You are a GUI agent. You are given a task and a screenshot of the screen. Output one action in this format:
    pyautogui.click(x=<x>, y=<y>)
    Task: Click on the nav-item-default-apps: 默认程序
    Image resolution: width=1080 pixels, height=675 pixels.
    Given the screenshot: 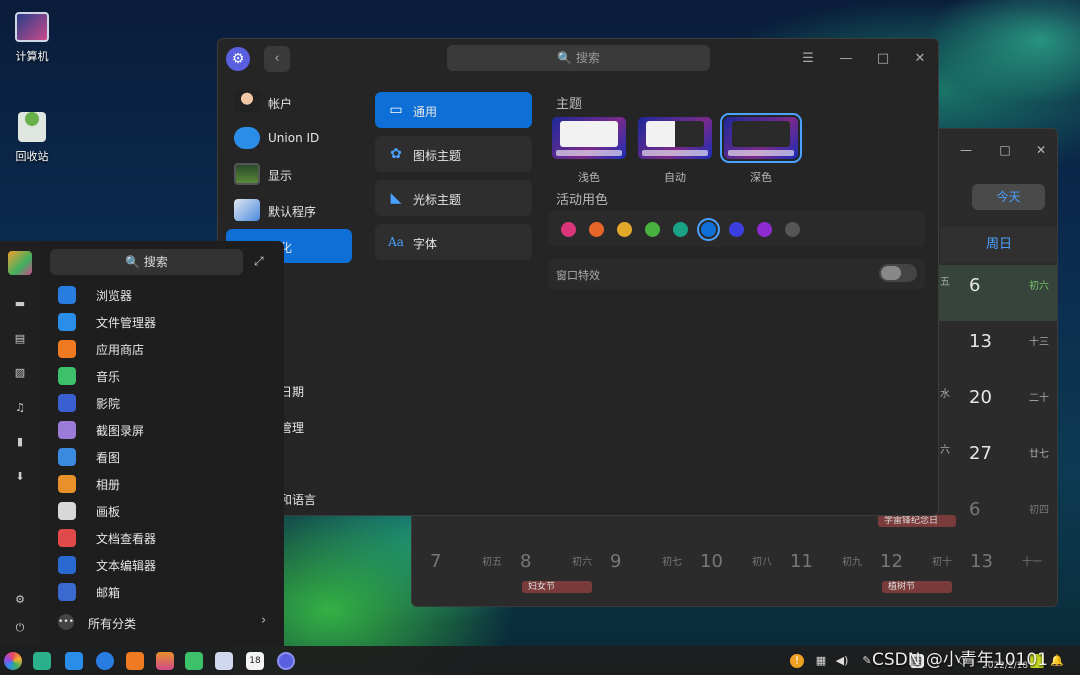 What is the action you would take?
    pyautogui.click(x=289, y=210)
    